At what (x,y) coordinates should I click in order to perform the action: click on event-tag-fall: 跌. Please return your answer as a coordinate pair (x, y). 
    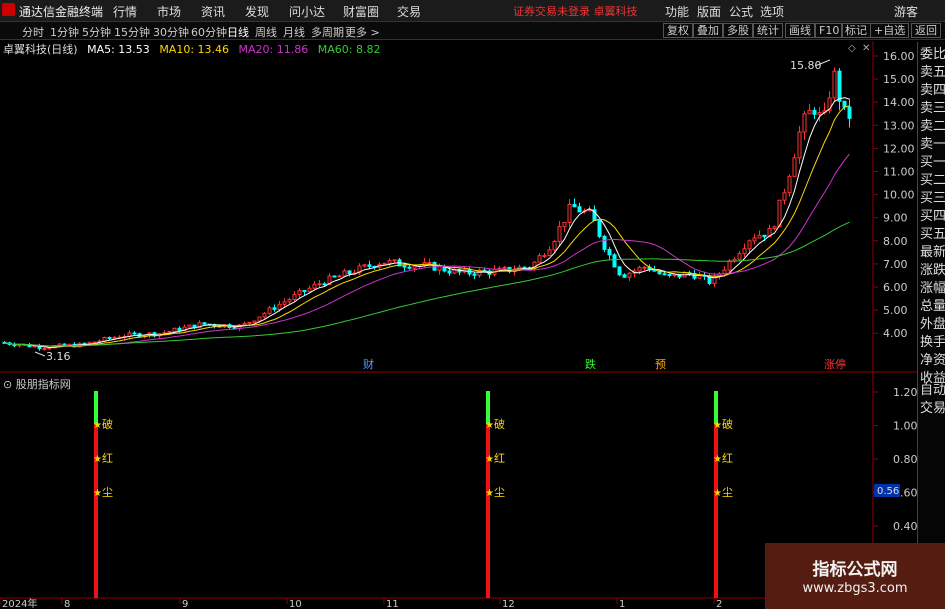
    Looking at the image, I should click on (590, 364).